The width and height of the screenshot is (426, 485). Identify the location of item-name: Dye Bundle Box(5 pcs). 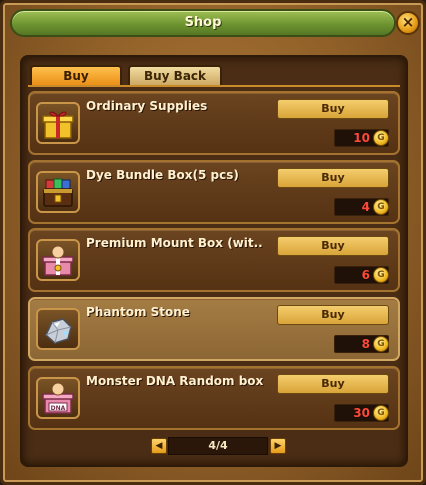
(162, 175).